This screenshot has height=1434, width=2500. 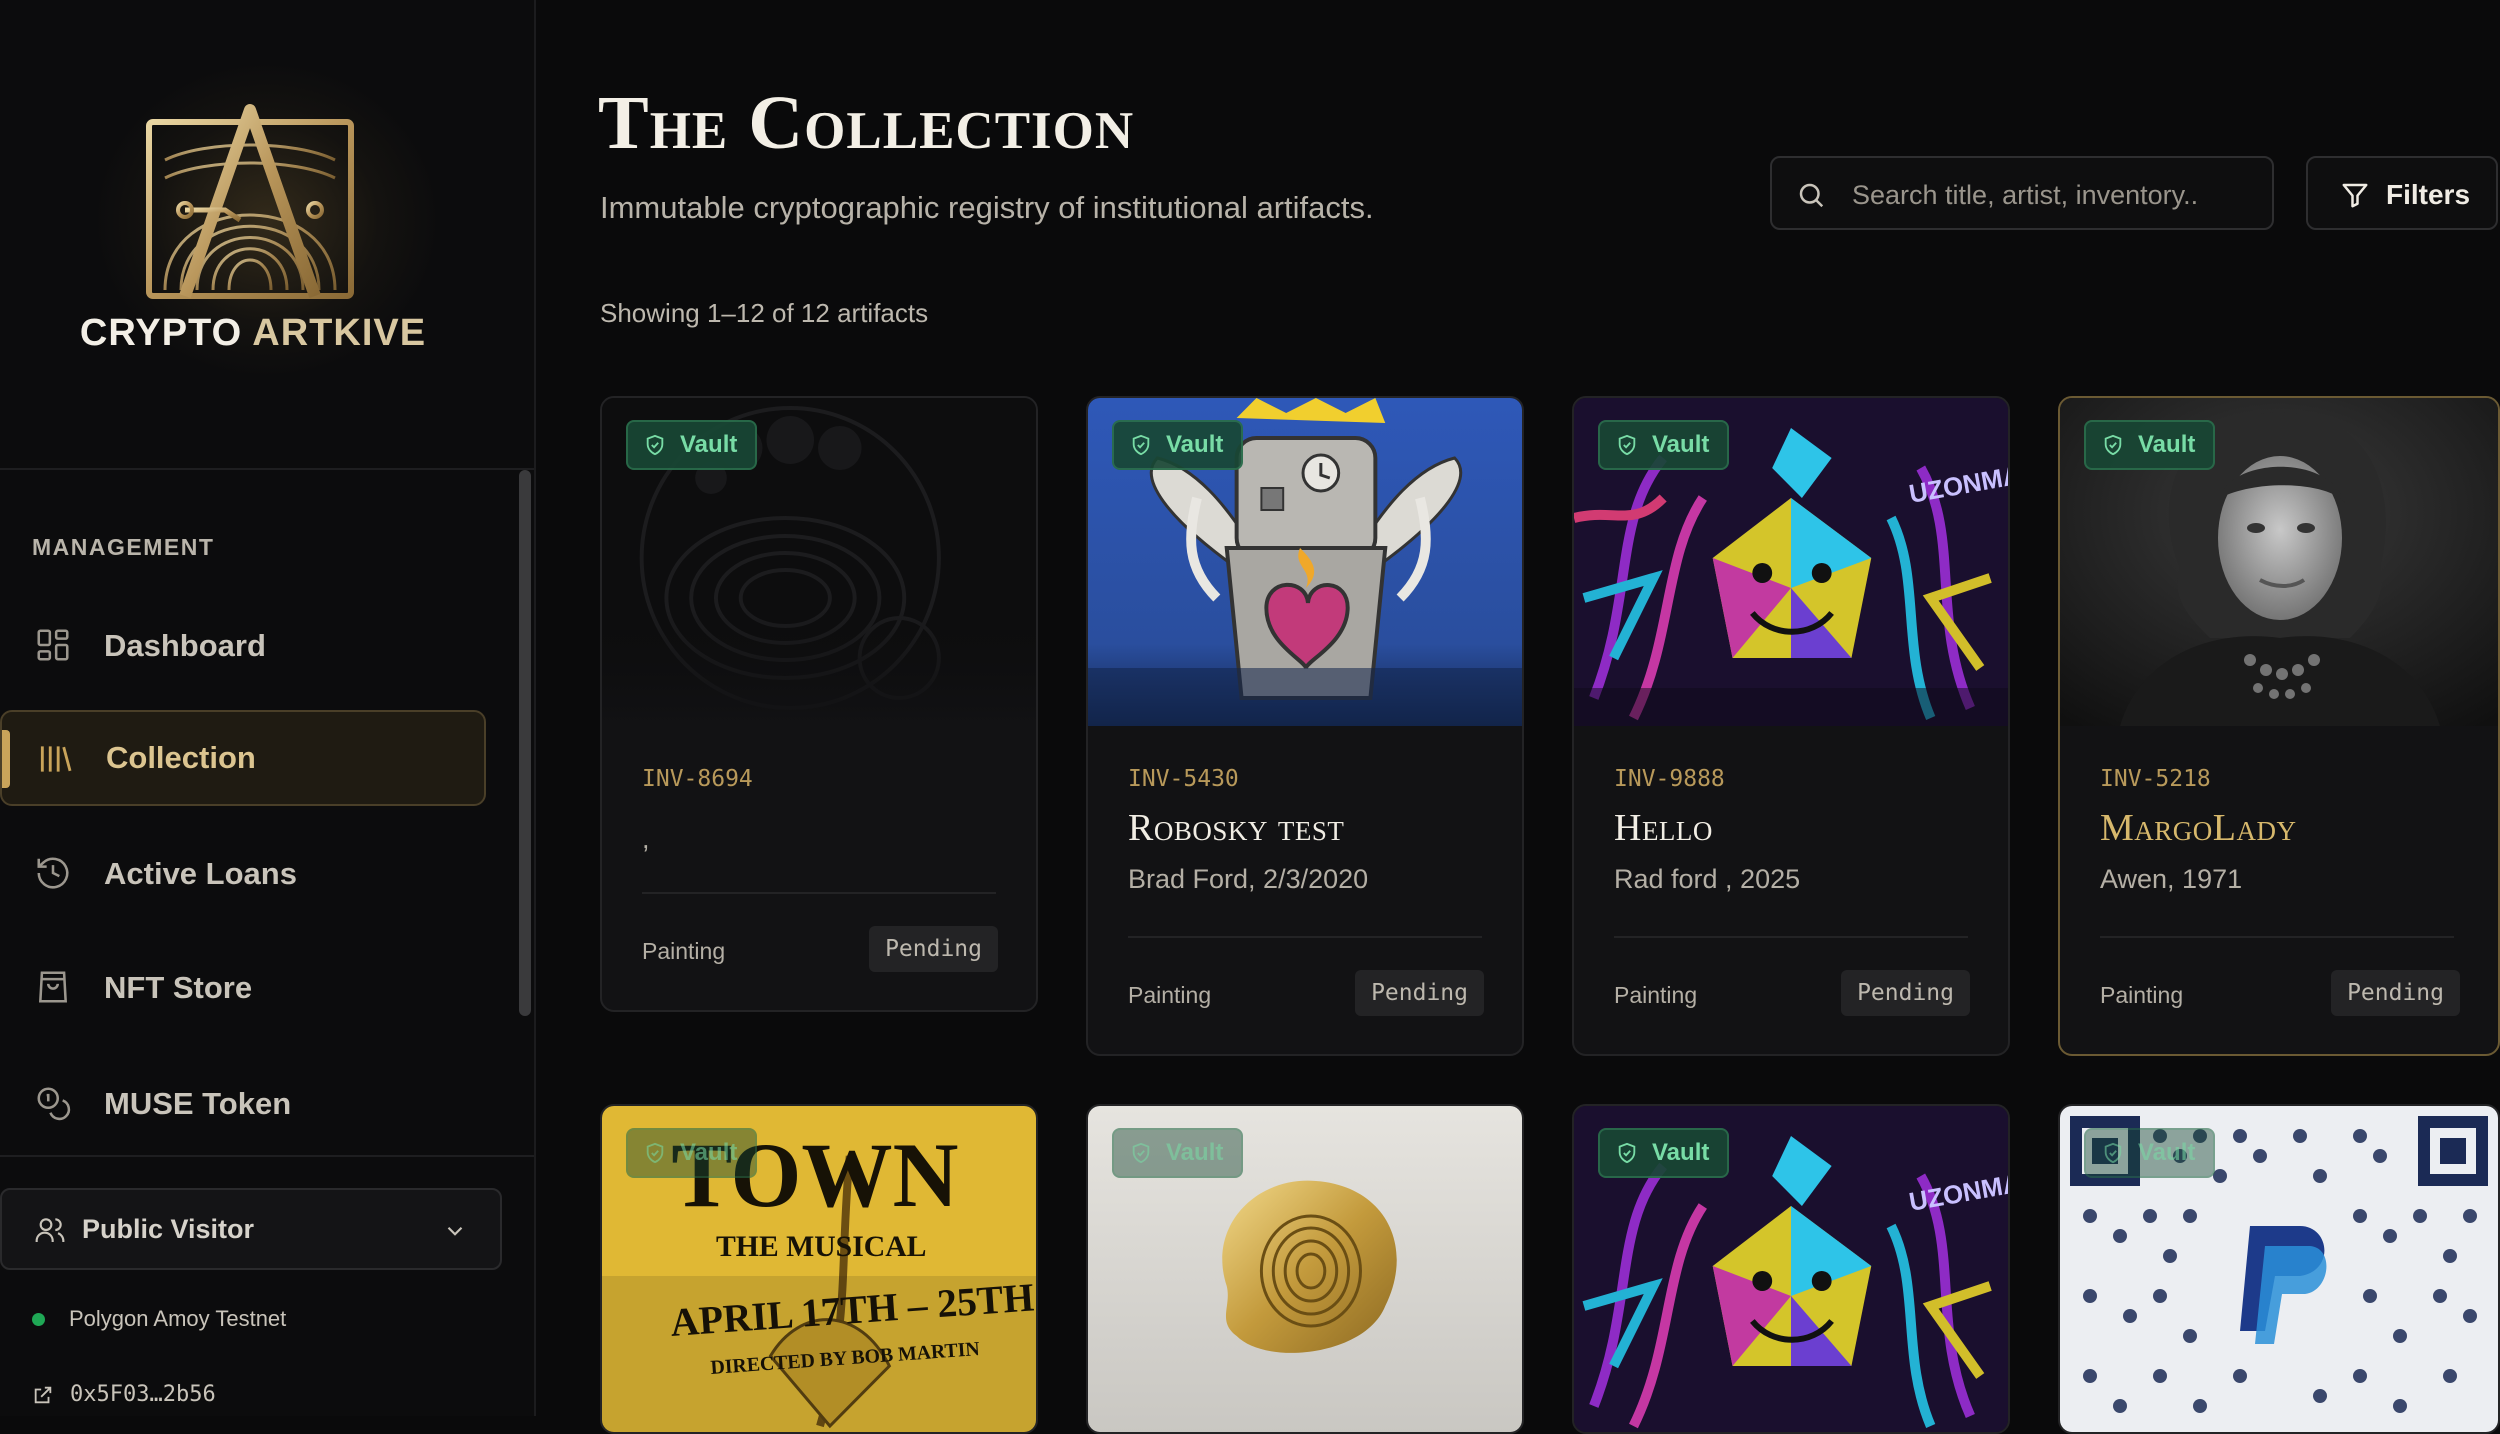 I want to click on inventory-number: INV-5430, so click(x=1183, y=779).